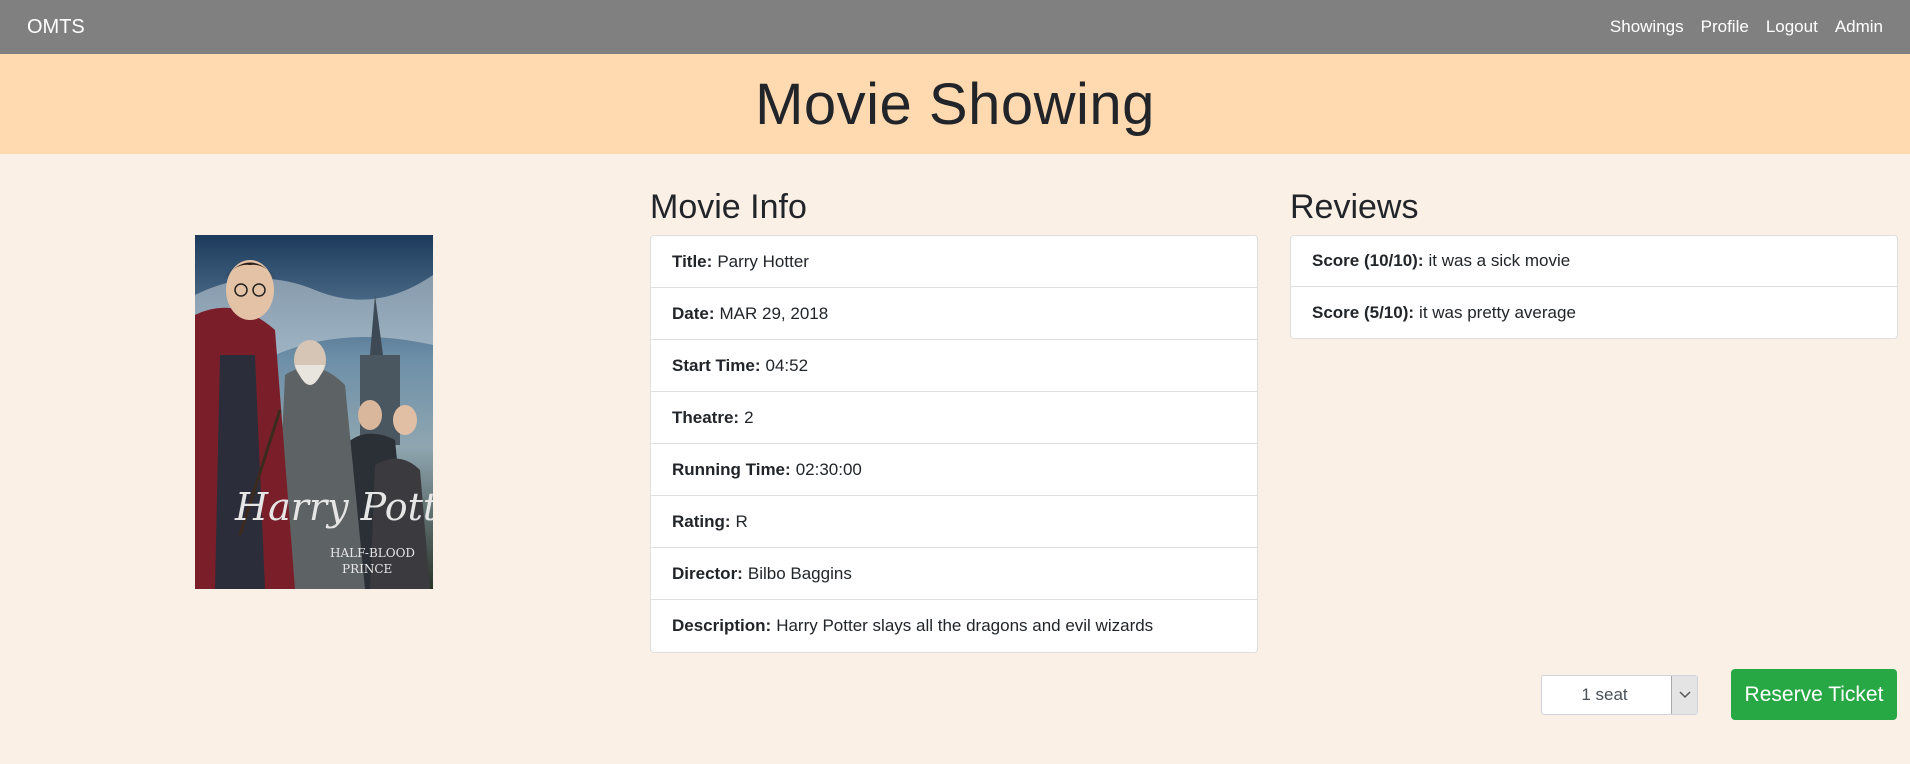 The image size is (1910, 764). Describe the element at coordinates (763, 261) in the screenshot. I see `info-value: Parry Hotter` at that location.